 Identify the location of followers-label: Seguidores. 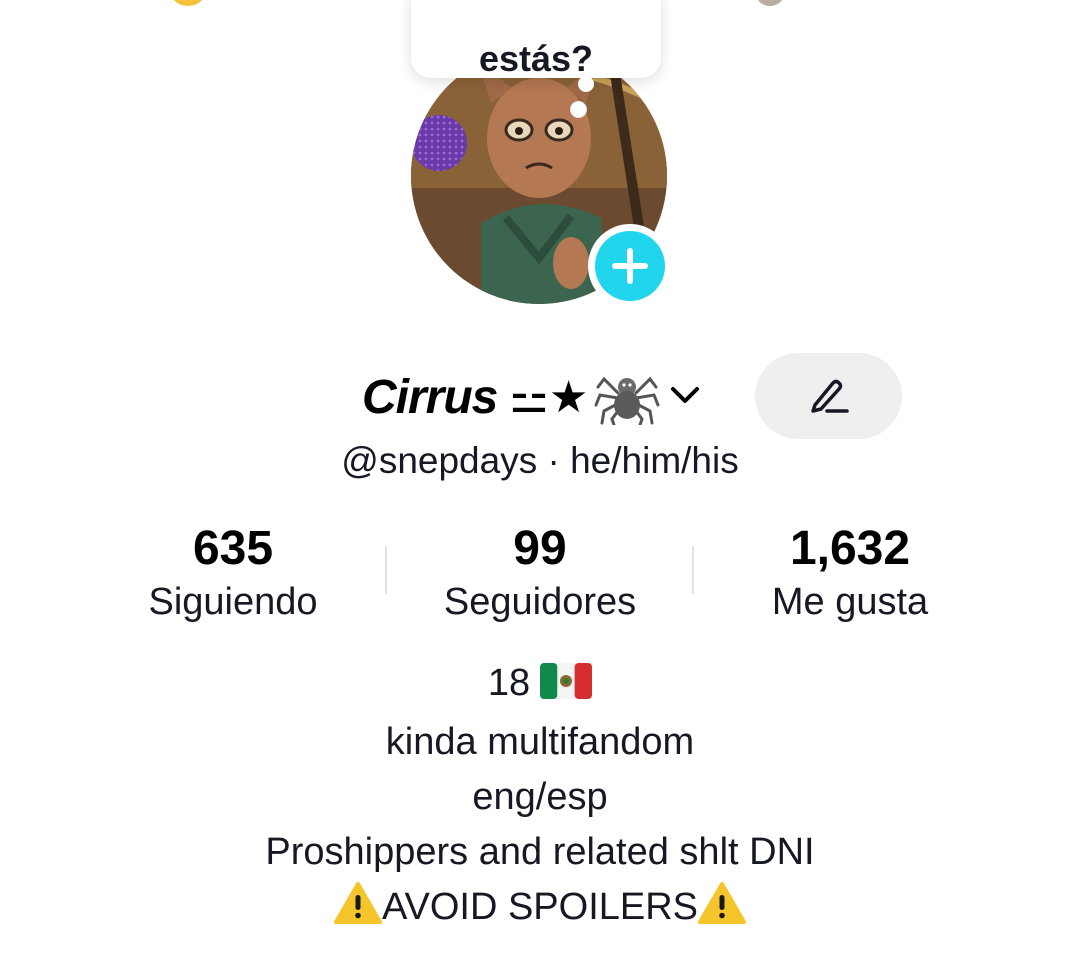
(540, 602).